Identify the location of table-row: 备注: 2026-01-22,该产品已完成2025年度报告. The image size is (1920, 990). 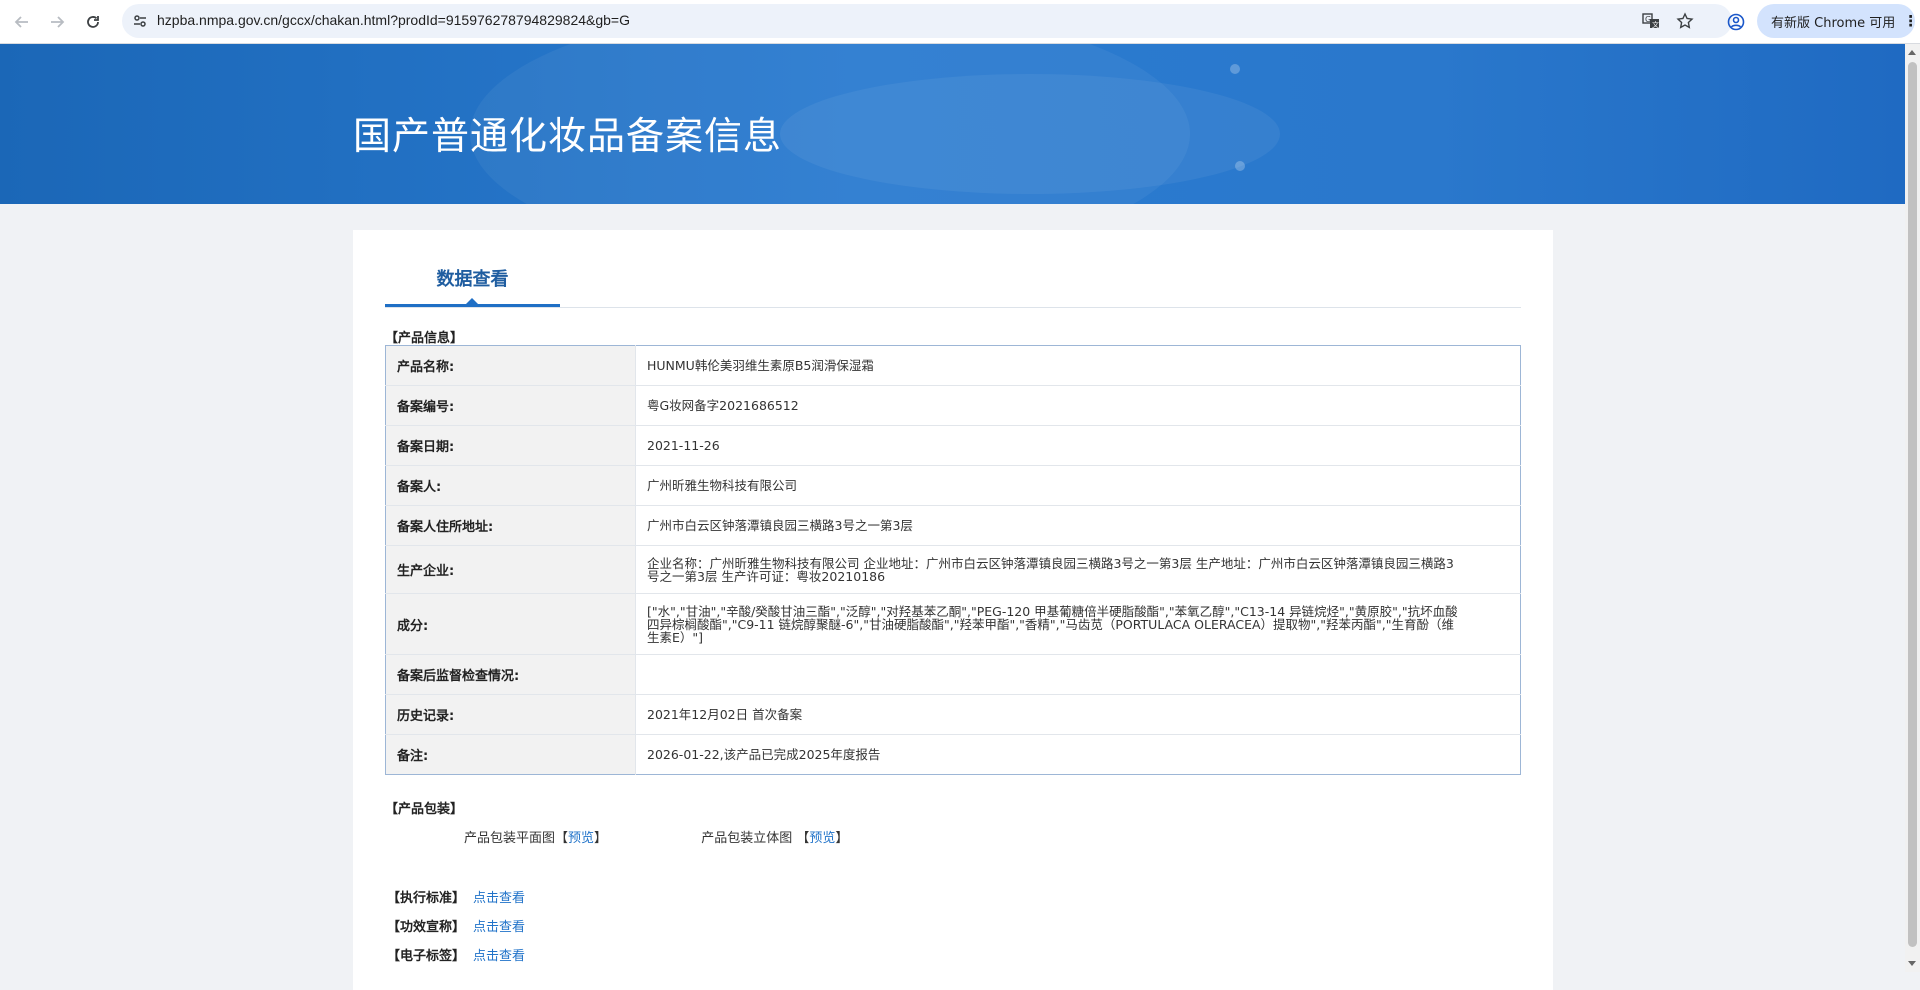
(953, 754).